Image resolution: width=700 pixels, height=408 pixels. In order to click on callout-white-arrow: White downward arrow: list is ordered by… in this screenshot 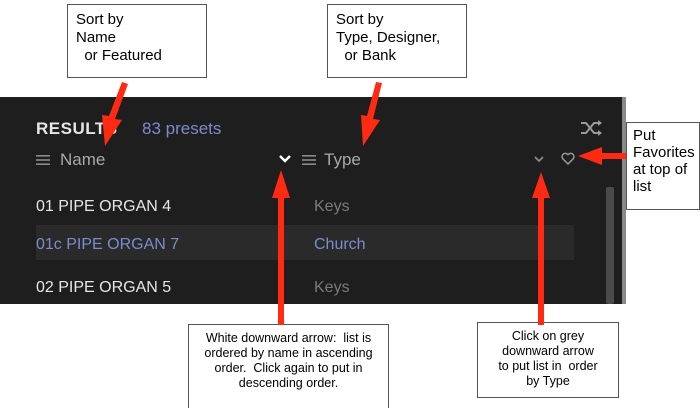, I will do `click(288, 366)`.